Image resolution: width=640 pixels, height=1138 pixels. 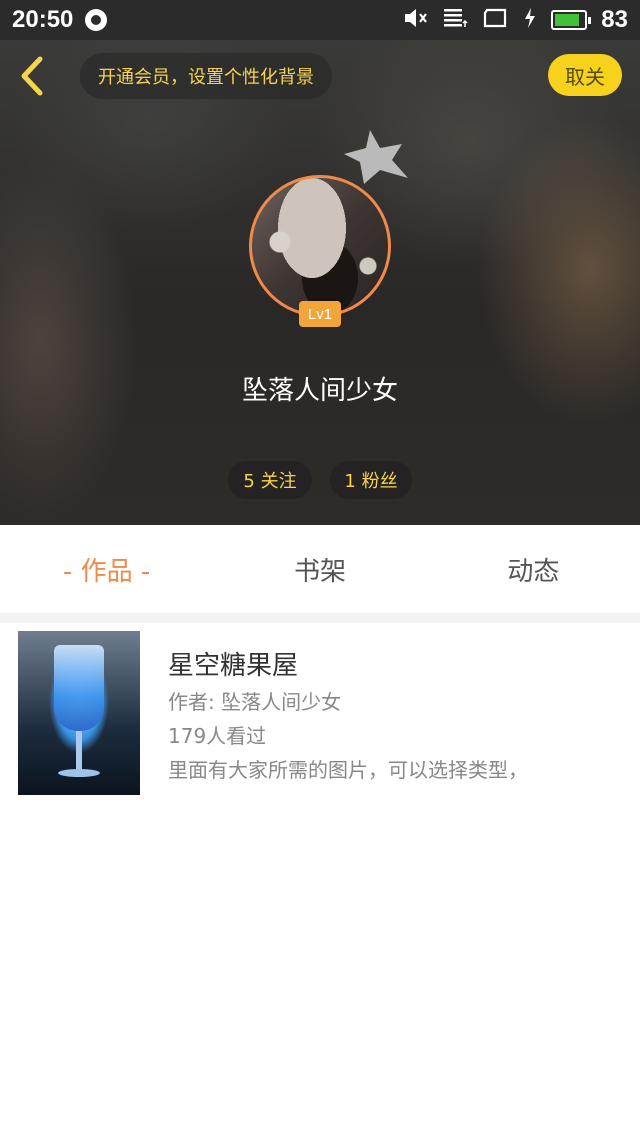 What do you see at coordinates (530, 20) in the screenshot?
I see `charging-icon` at bounding box center [530, 20].